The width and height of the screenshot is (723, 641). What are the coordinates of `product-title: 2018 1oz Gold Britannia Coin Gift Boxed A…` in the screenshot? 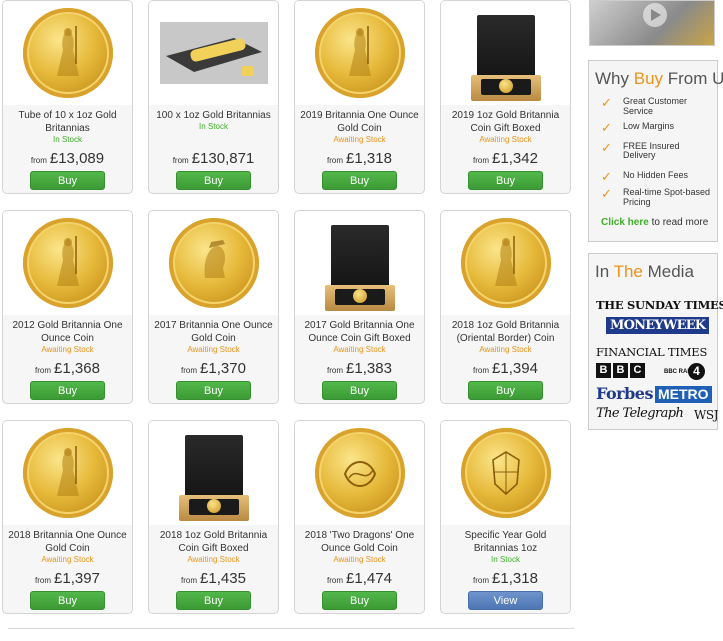 It's located at (213, 547).